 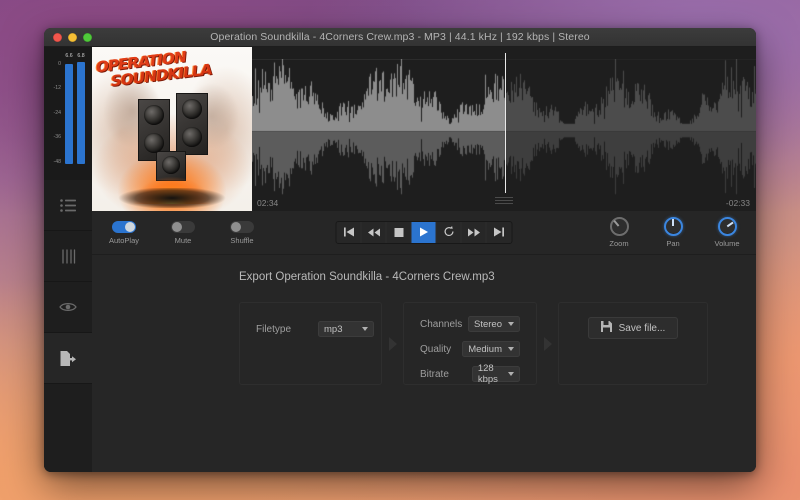 What do you see at coordinates (57, 137) in the screenshot?
I see `vu-scale-label: -36` at bounding box center [57, 137].